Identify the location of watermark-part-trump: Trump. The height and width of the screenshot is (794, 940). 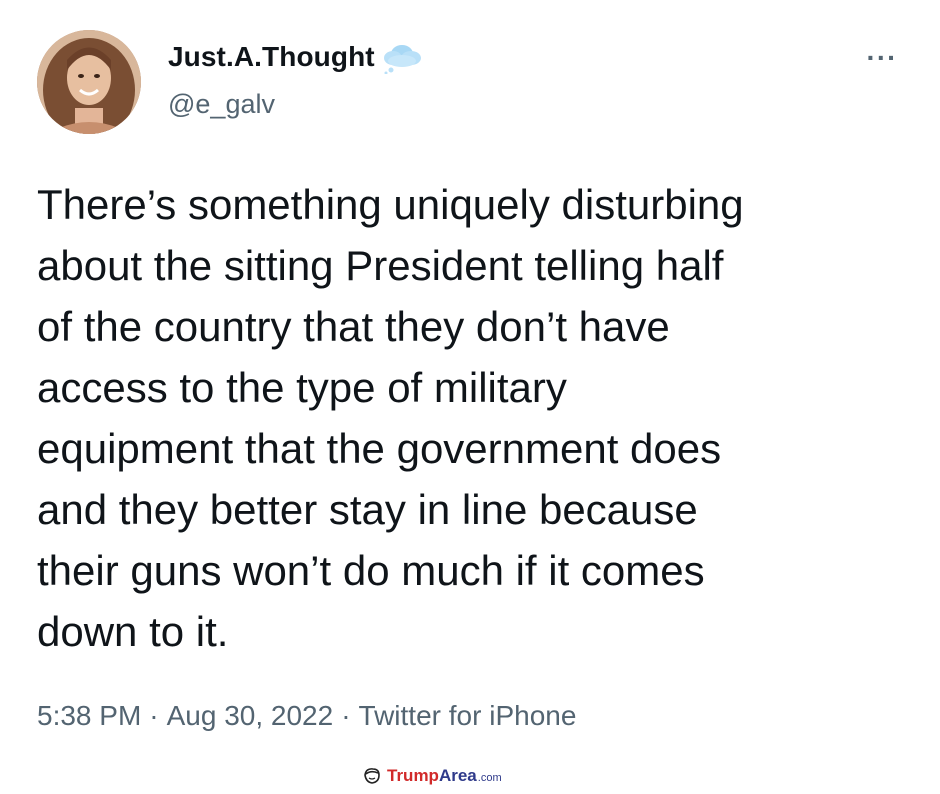
(413, 775).